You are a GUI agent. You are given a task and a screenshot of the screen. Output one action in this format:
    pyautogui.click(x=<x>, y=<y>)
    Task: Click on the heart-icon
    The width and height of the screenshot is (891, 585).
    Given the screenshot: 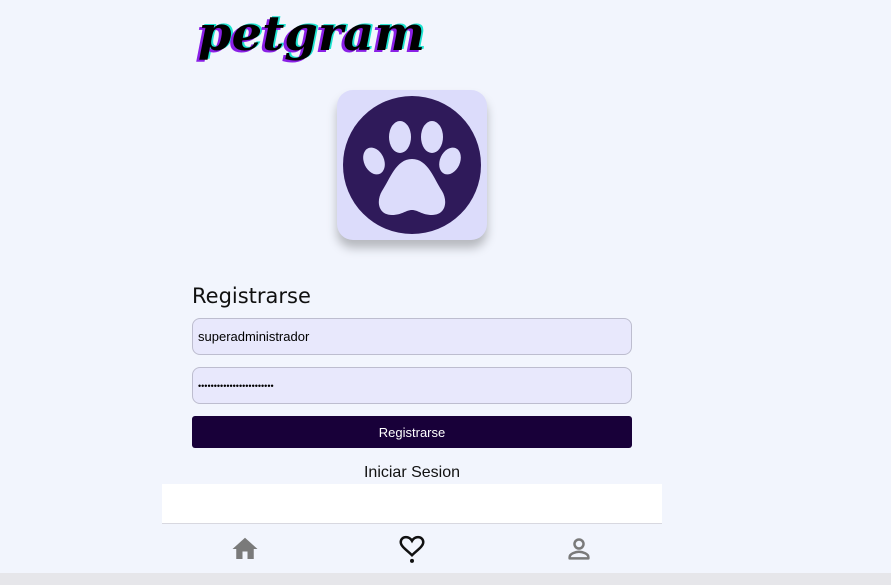 What is the action you would take?
    pyautogui.click(x=412, y=549)
    